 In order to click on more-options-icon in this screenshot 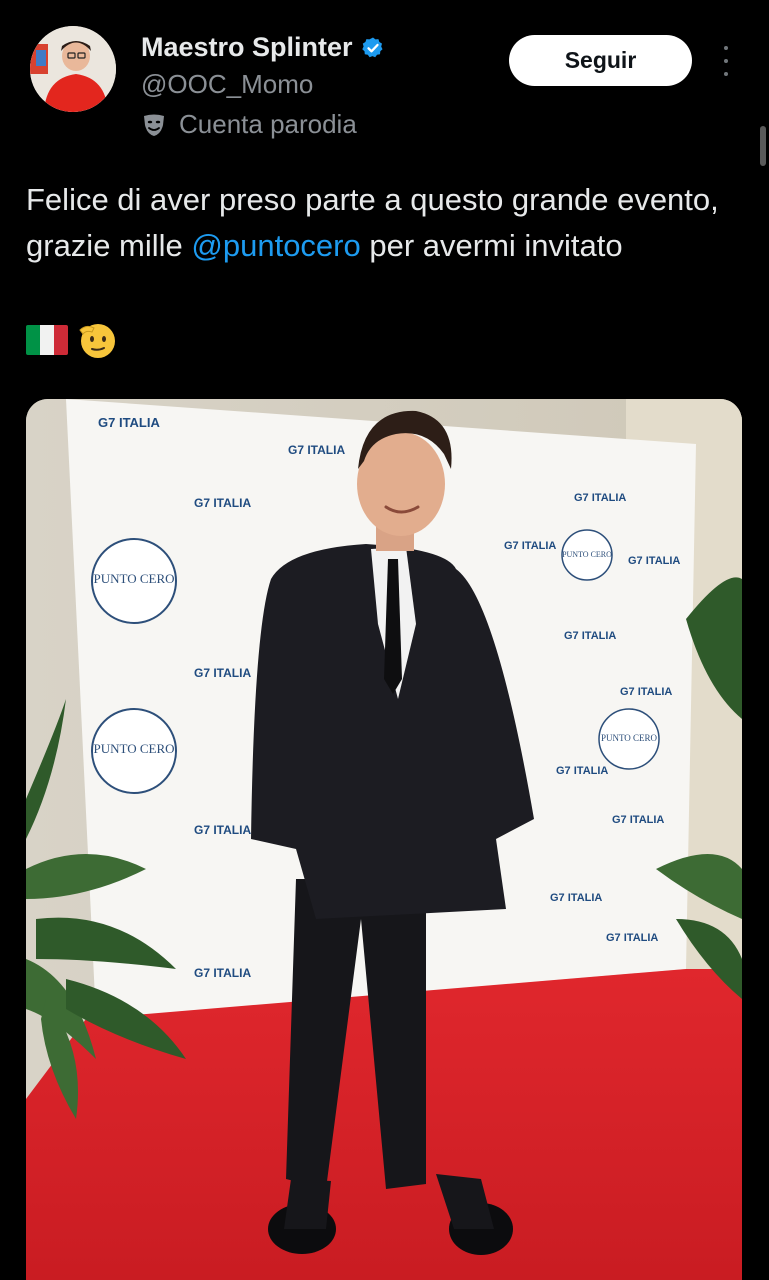, I will do `click(726, 61)`.